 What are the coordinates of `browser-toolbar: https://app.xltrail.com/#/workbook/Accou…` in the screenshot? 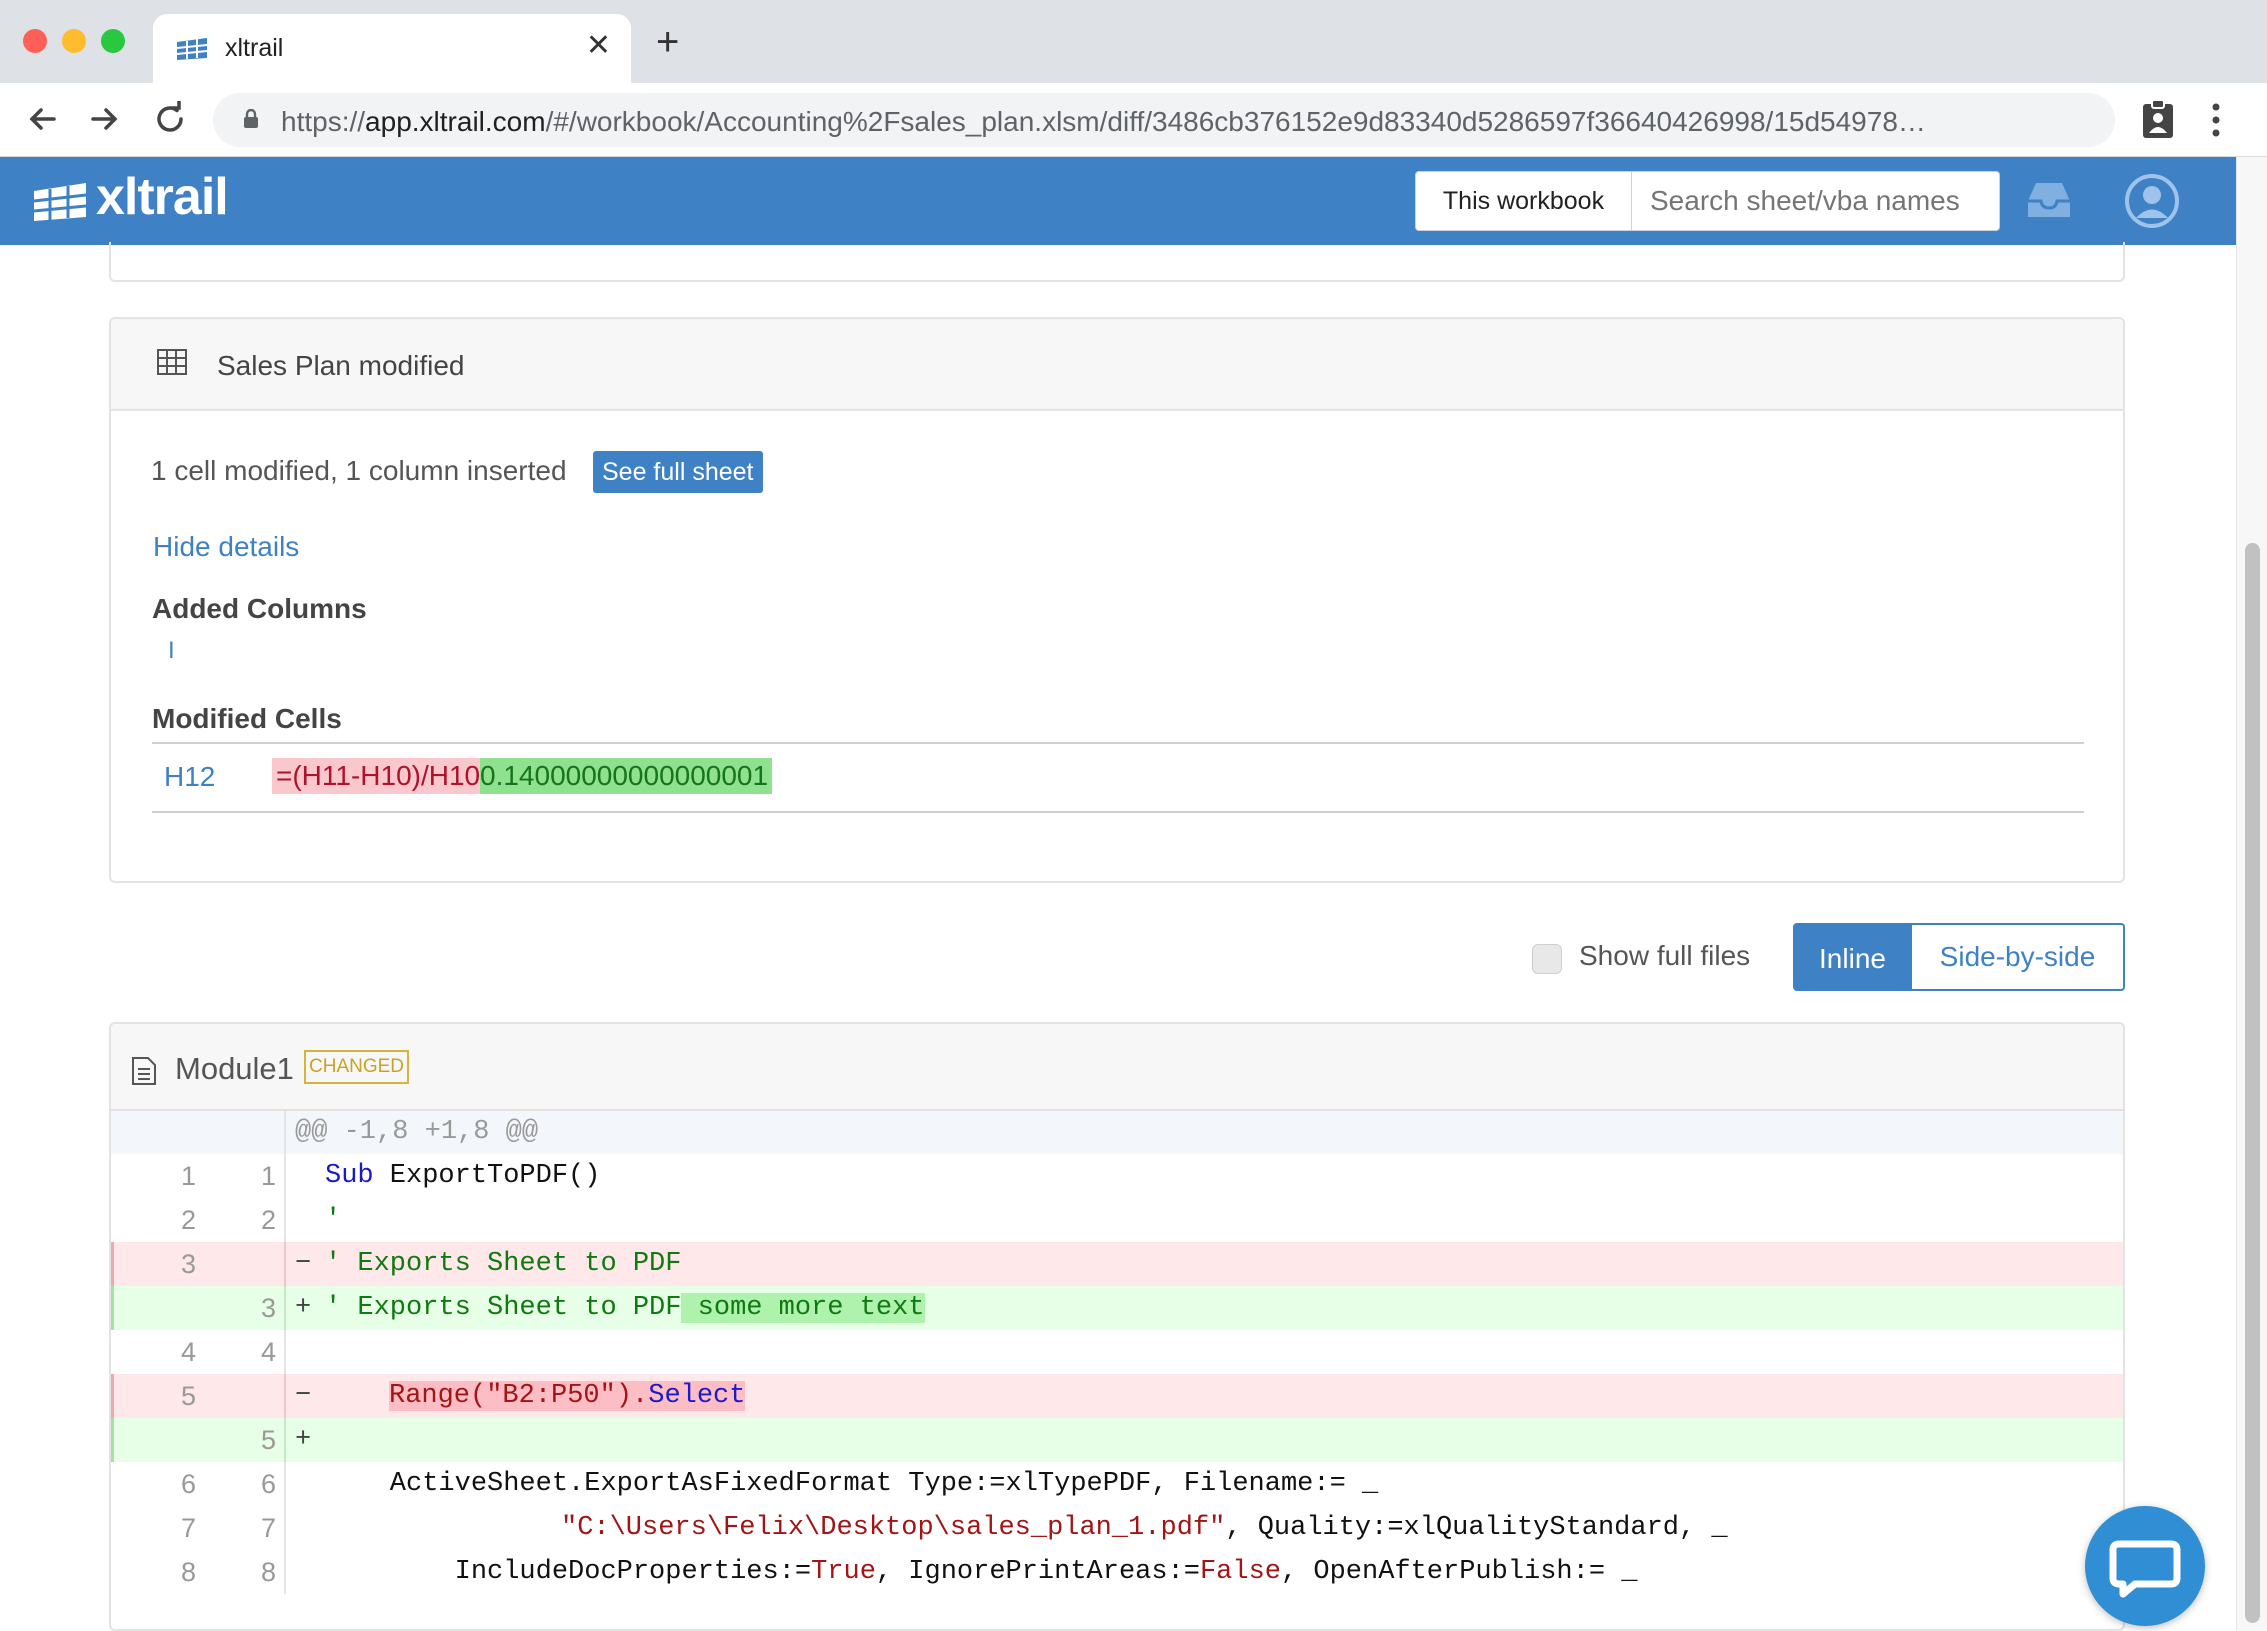 It's located at (1133, 120).